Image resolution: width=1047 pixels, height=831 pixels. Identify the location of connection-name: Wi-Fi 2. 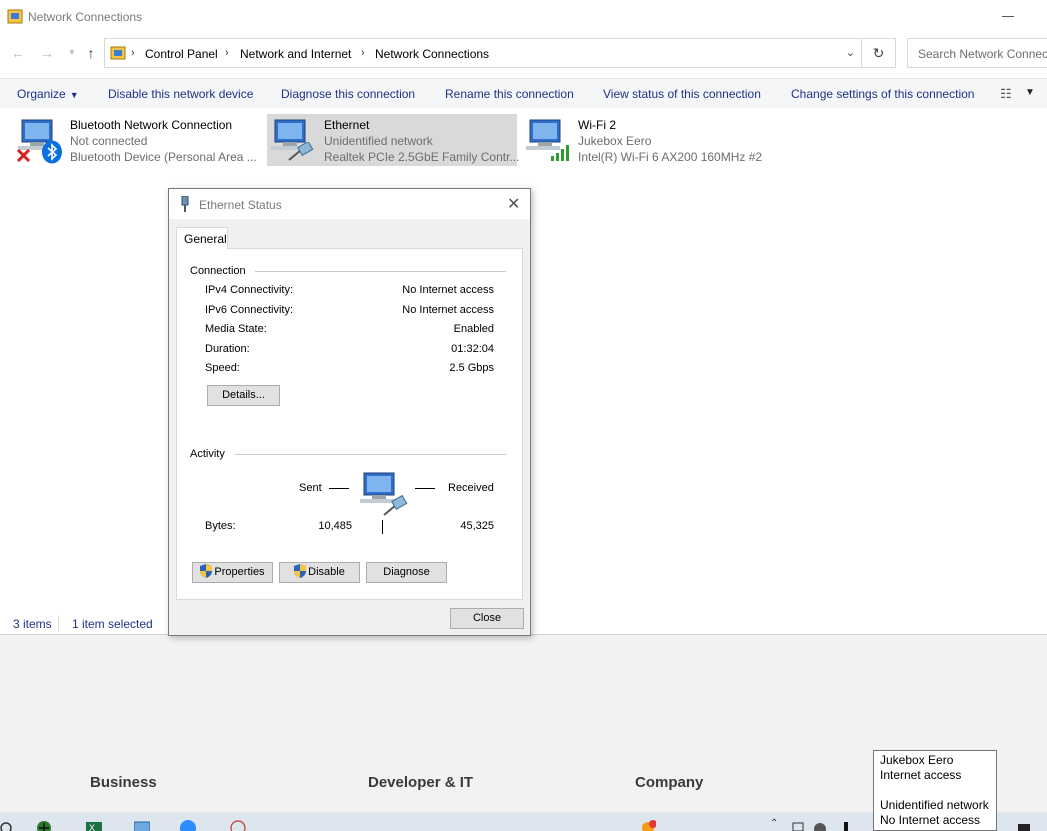
(597, 125).